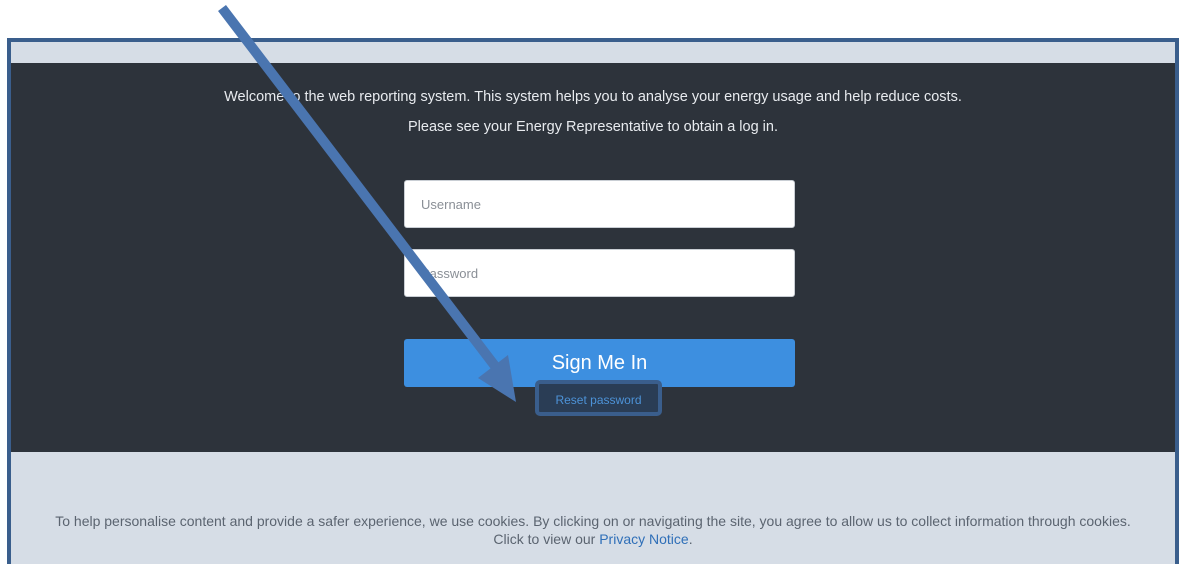  I want to click on reset-password-highlight: Reset password, so click(598, 398).